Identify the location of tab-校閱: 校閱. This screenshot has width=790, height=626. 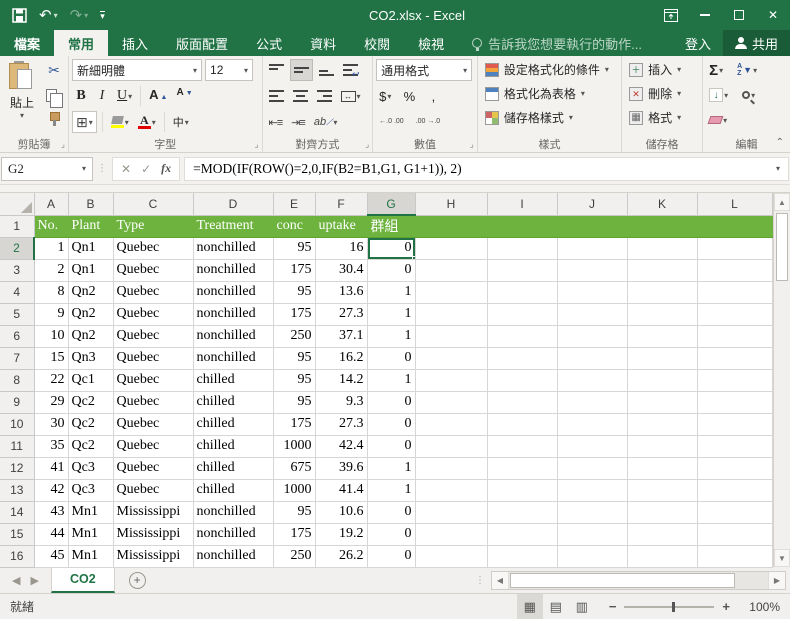
(377, 43).